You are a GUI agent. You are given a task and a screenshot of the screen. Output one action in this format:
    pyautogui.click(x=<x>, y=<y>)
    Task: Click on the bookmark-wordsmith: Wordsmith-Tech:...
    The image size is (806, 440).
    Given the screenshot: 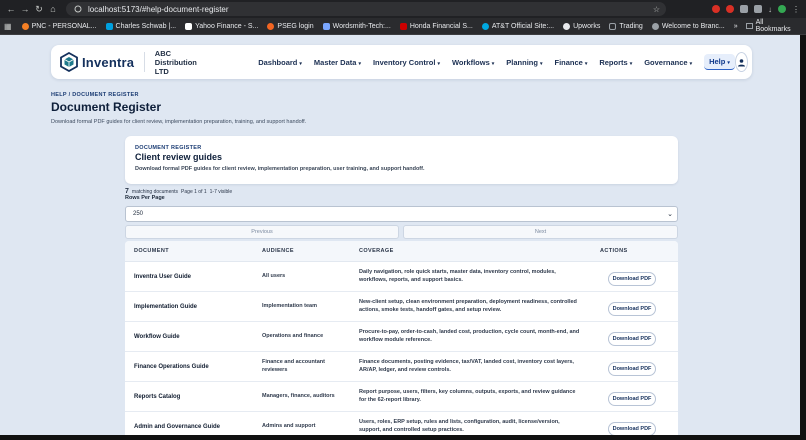 What is the action you would take?
    pyautogui.click(x=356, y=26)
    